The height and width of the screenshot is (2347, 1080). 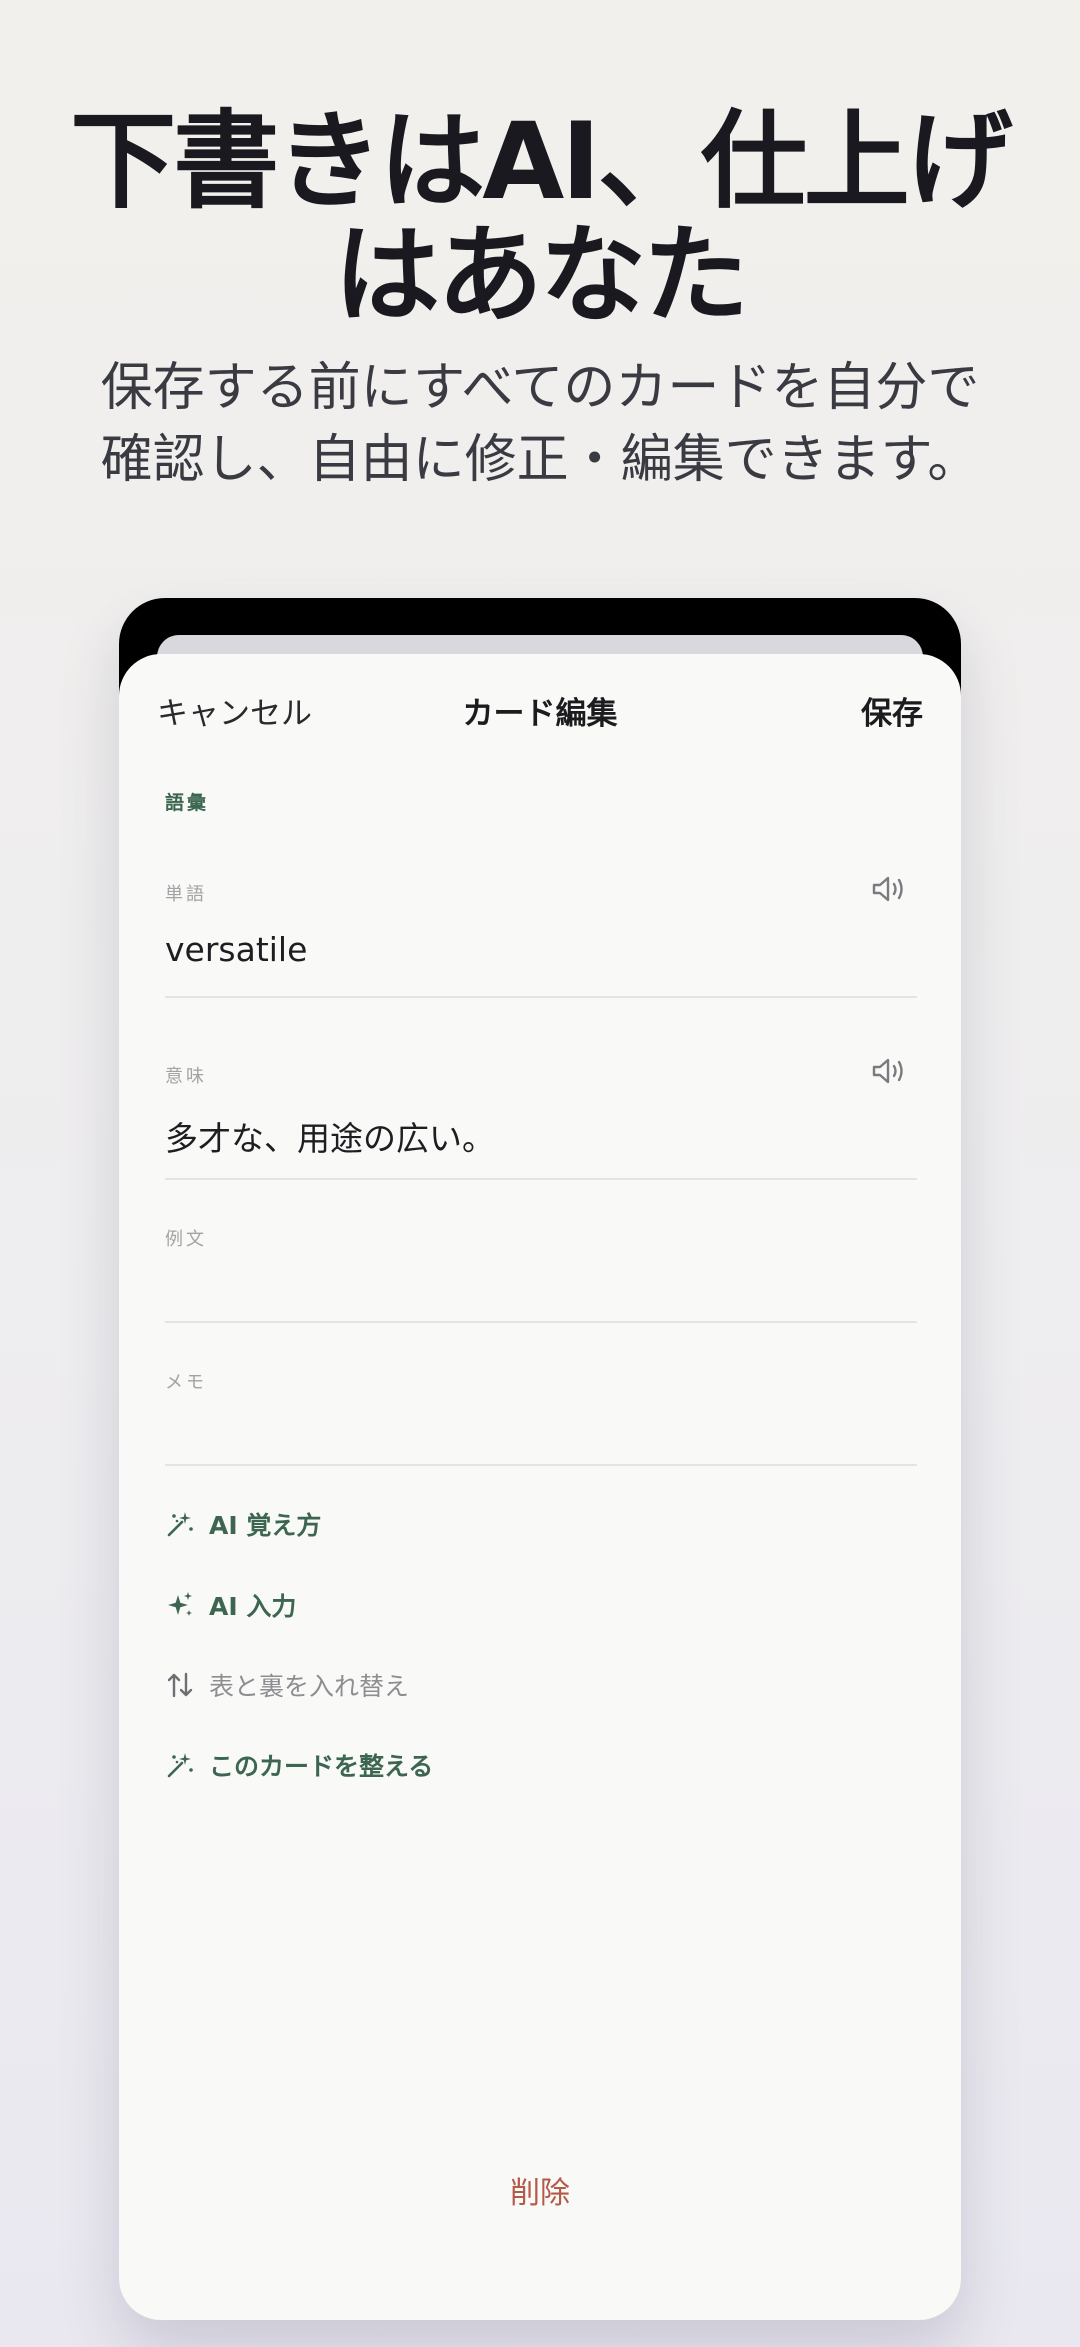 I want to click on word-label: 単語, so click(x=186, y=894).